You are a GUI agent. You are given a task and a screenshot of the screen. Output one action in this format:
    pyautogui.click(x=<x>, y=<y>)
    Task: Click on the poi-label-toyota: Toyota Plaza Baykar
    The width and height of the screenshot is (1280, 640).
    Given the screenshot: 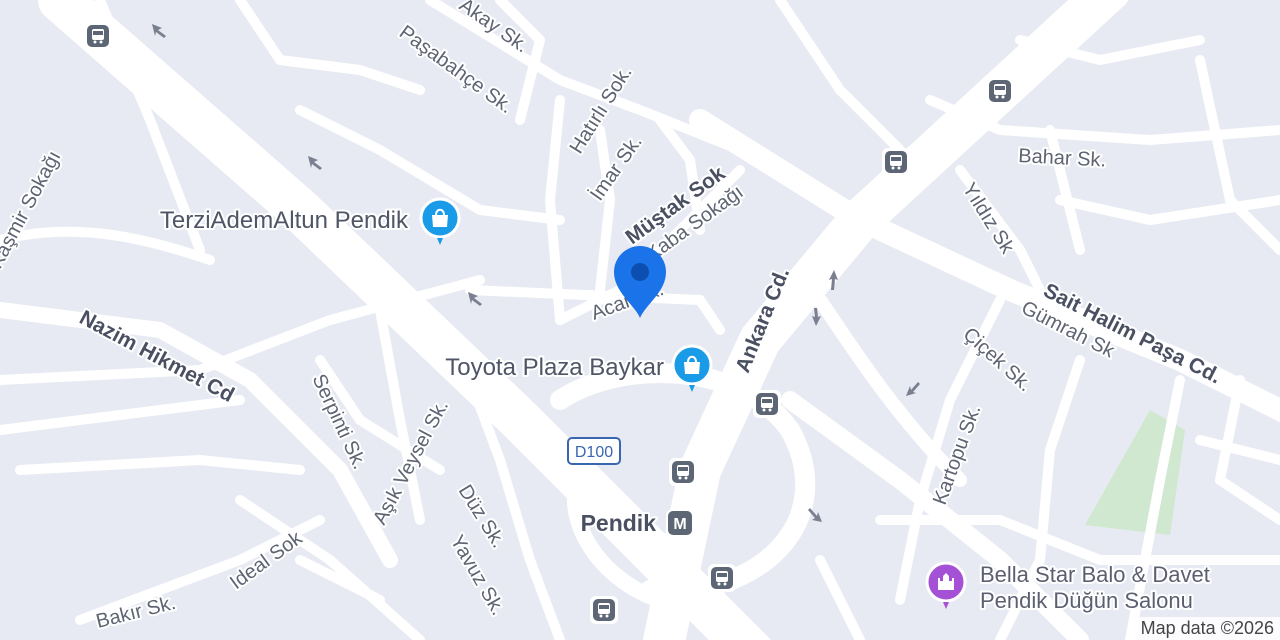 What is the action you would take?
    pyautogui.click(x=554, y=367)
    